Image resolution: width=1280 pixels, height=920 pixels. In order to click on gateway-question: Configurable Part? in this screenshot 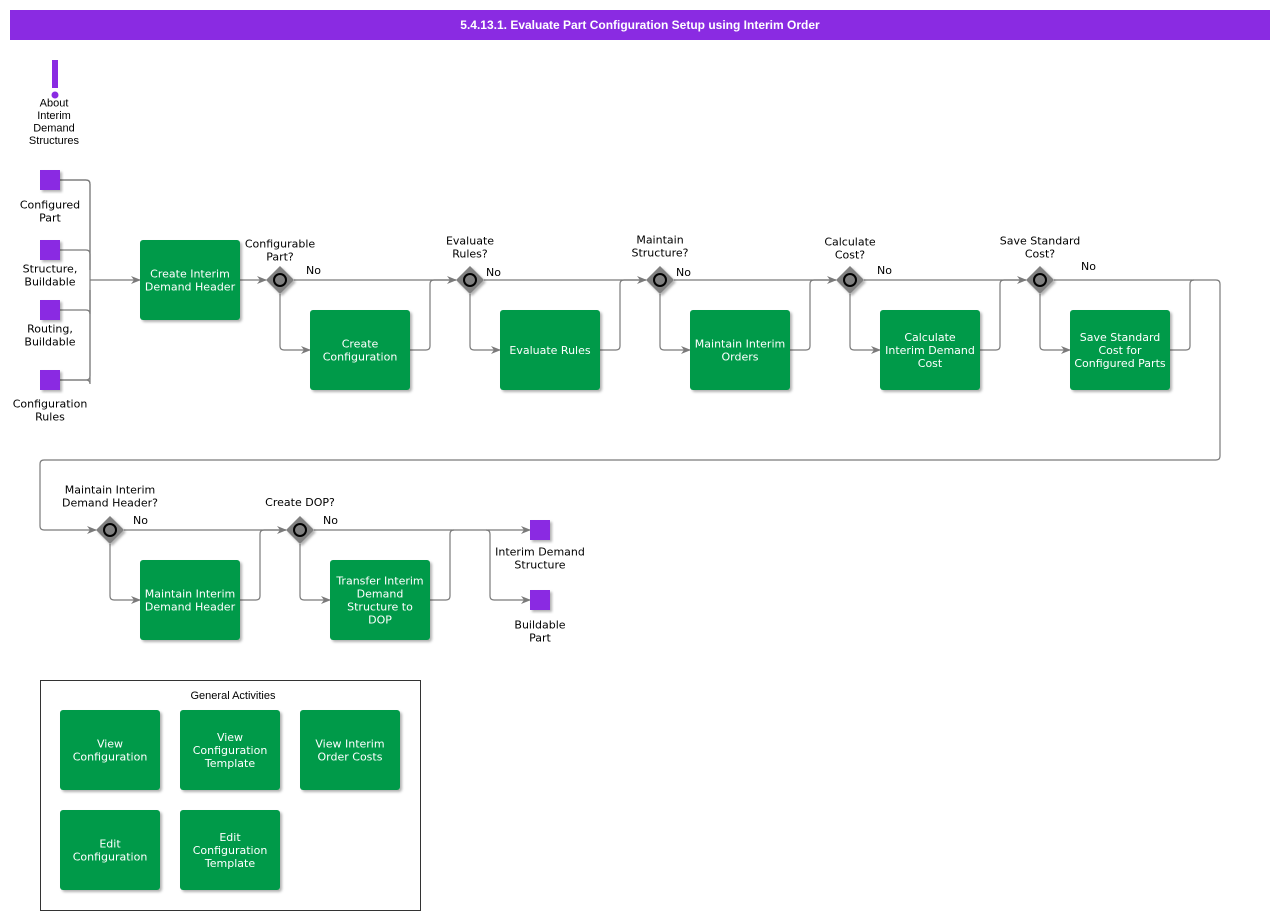, I will do `click(280, 251)`.